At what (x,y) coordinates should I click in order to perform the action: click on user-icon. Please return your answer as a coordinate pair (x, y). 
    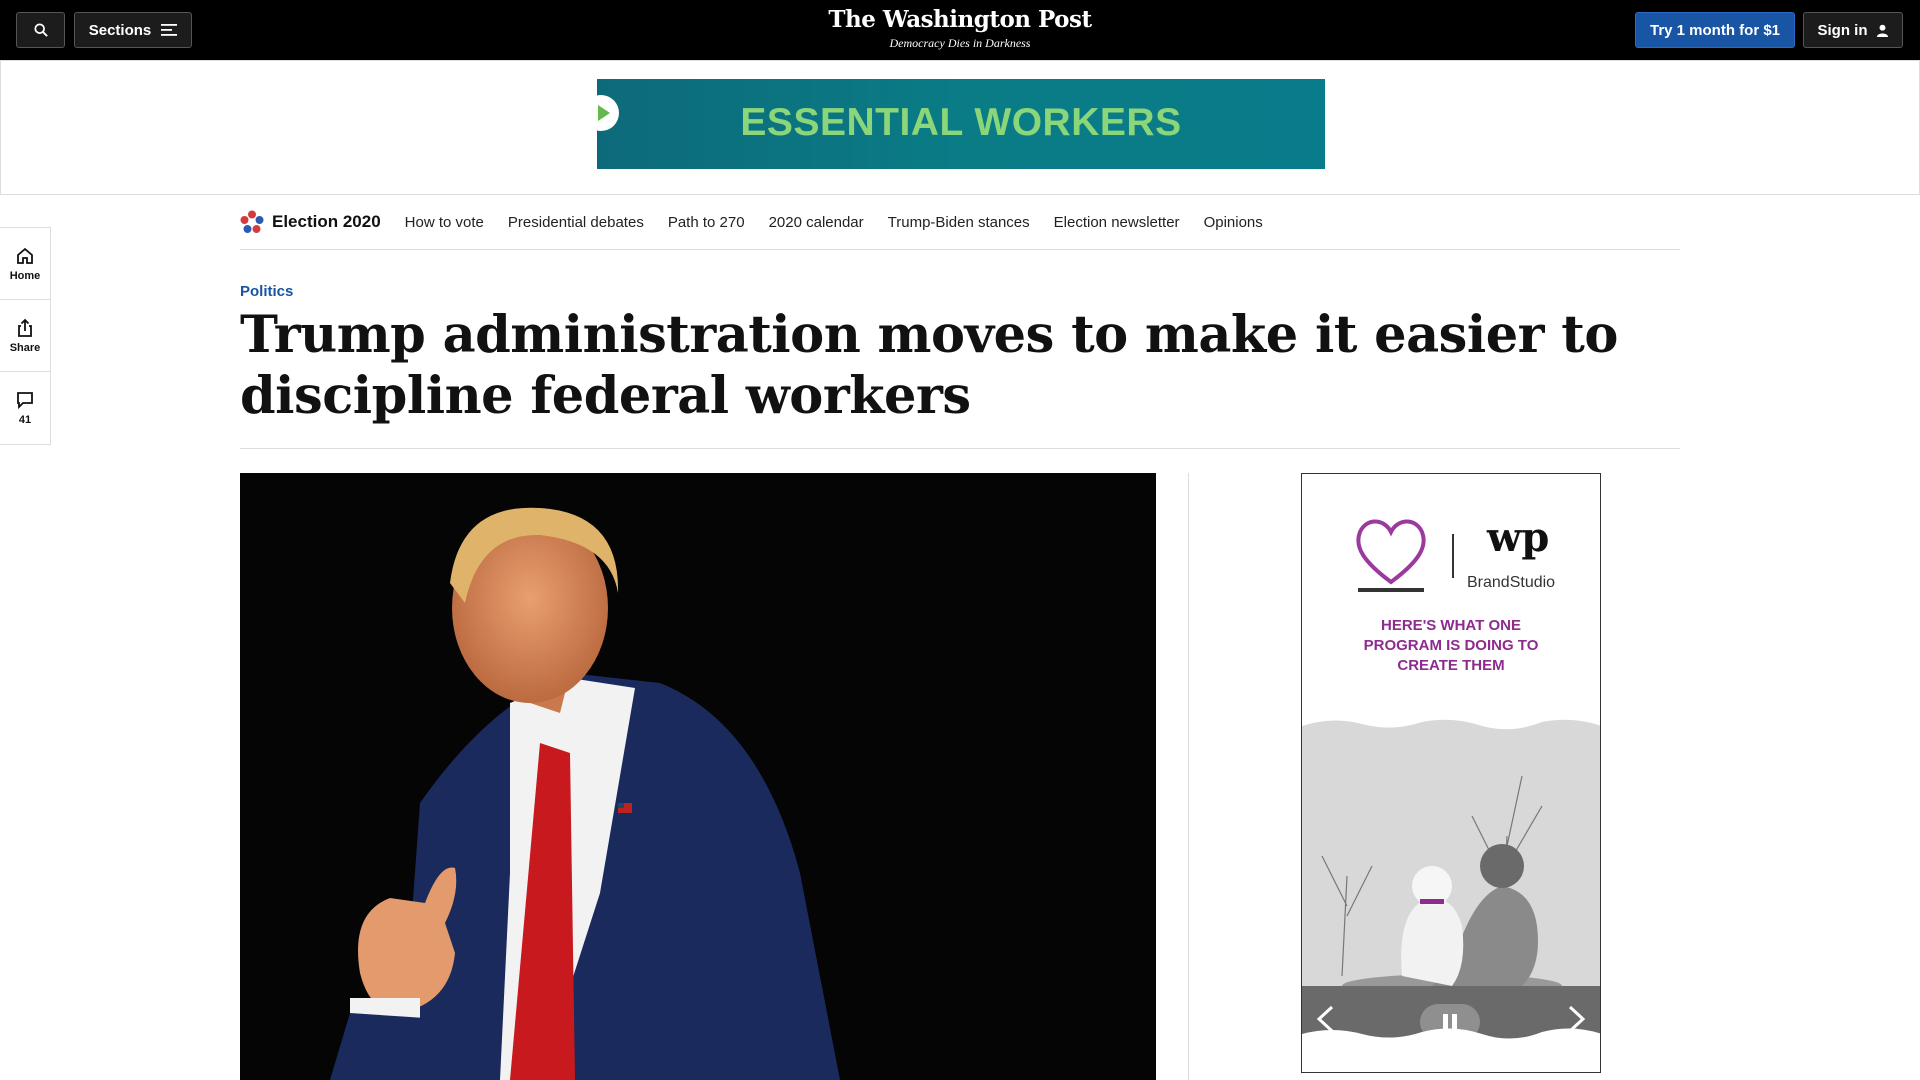
    Looking at the image, I should click on (1882, 30).